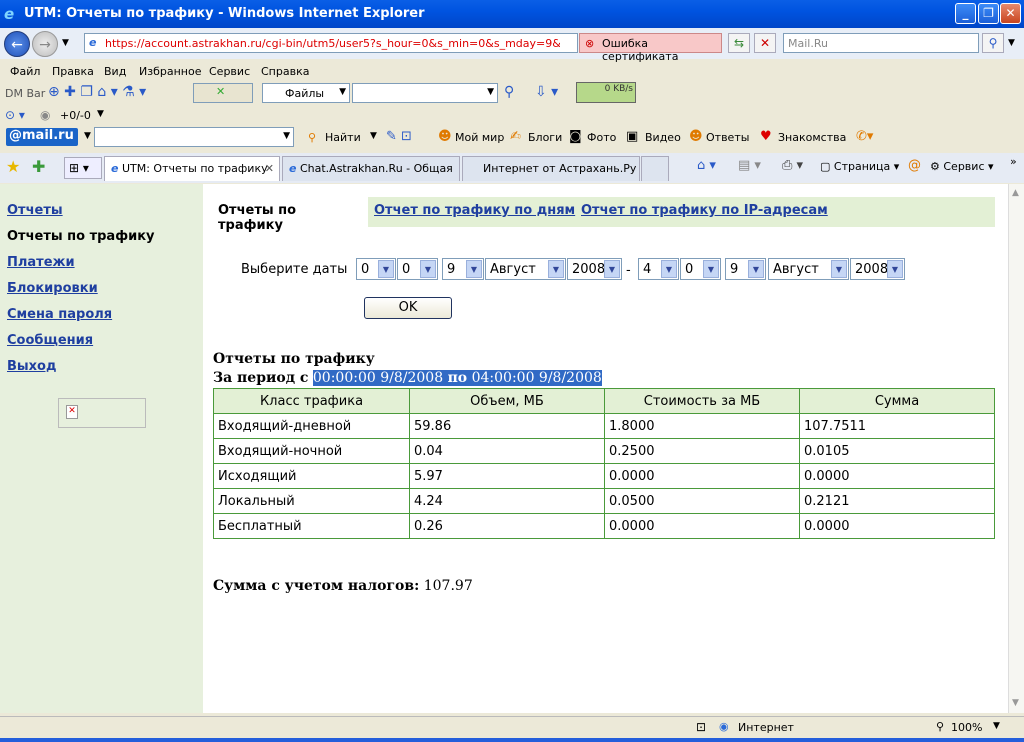  I want to click on from-minute-select: 0 ▼, so click(417, 269).